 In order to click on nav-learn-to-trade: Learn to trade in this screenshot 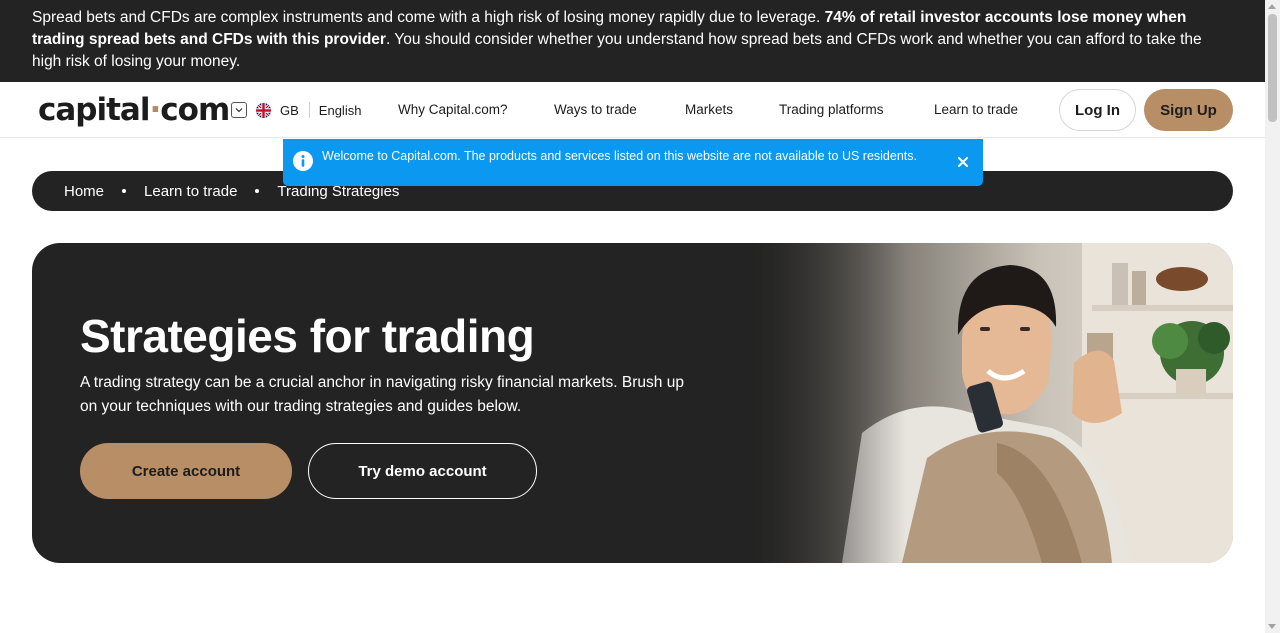, I will do `click(976, 109)`.